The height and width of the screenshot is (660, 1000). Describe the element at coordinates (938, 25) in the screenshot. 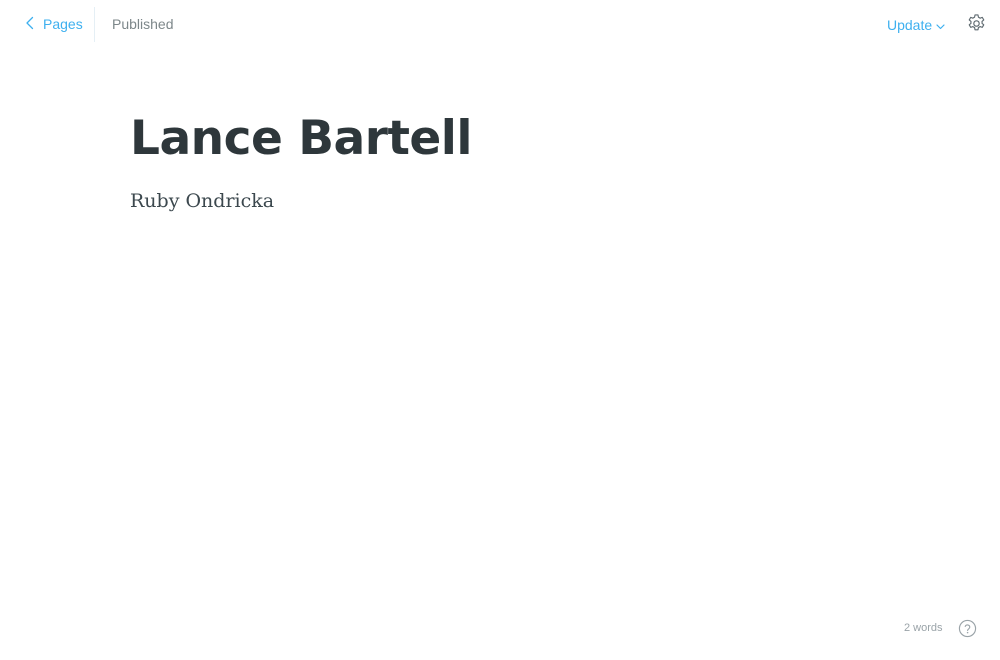

I see `chevron-down-icon` at that location.